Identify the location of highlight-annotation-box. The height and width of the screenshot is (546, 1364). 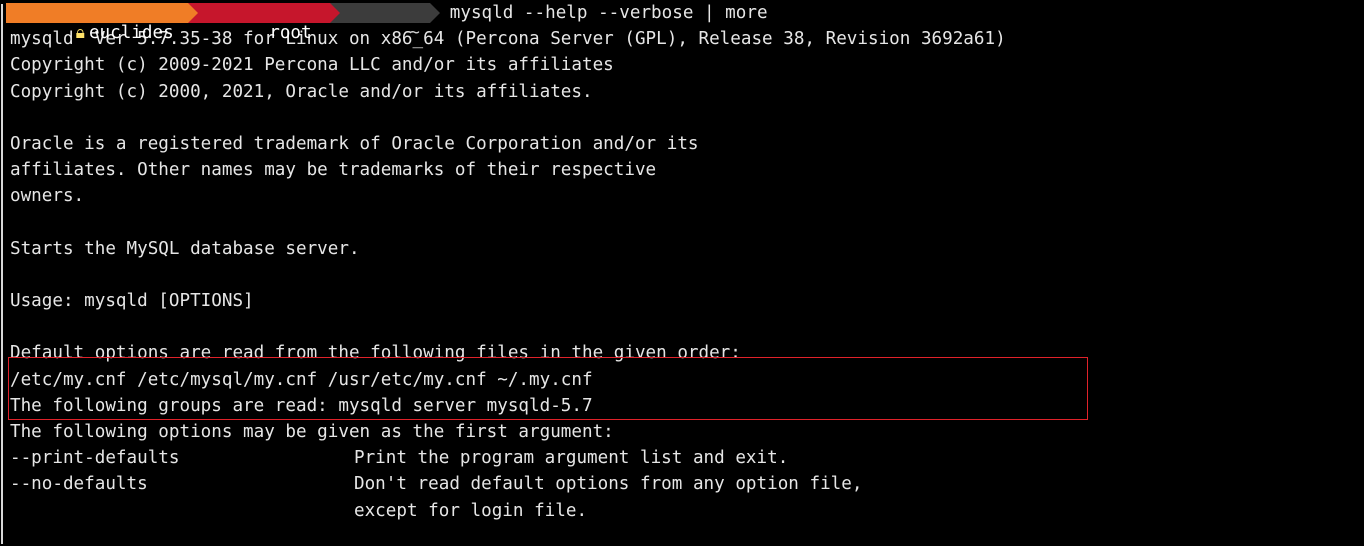
(548, 388).